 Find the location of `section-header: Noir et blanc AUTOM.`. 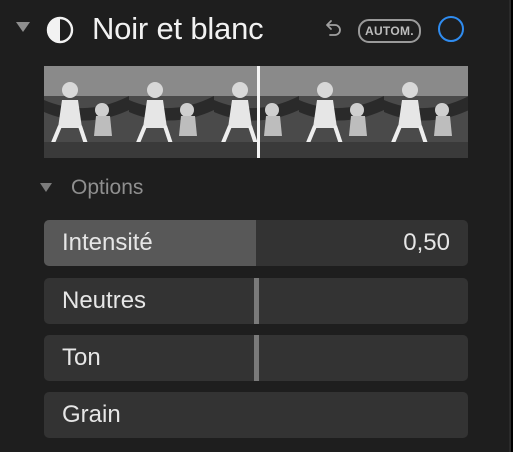

section-header: Noir et blanc AUTOM. is located at coordinates (254, 29).